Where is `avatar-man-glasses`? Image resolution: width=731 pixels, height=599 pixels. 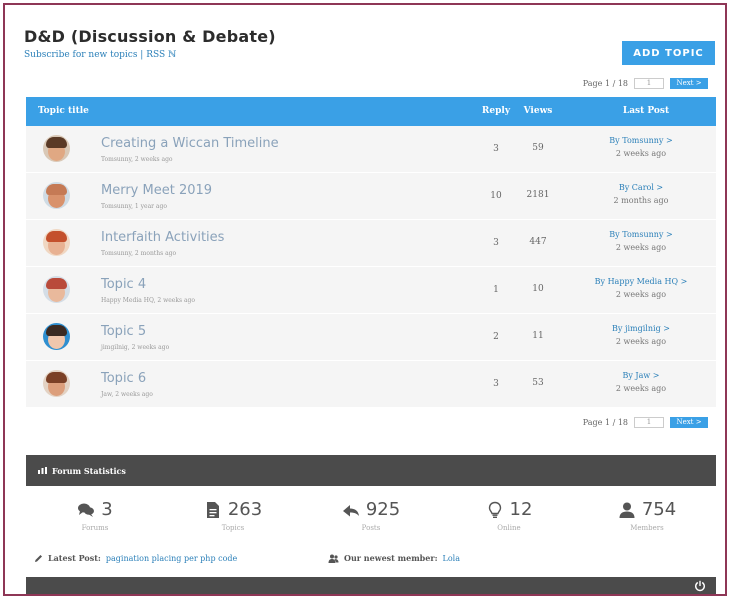 avatar-man-glasses is located at coordinates (56, 289).